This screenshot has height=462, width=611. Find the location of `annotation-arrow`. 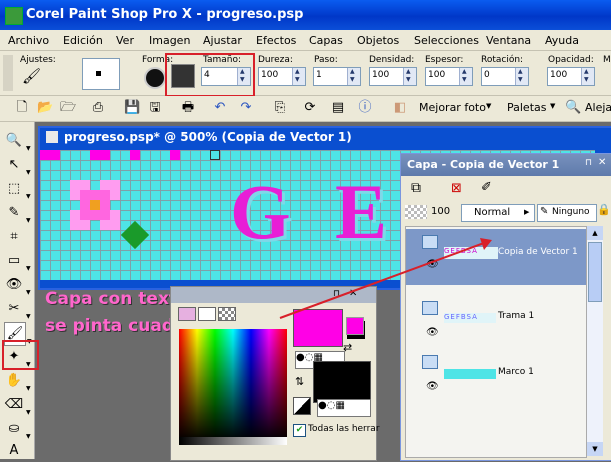

annotation-arrow is located at coordinates (385, 278).